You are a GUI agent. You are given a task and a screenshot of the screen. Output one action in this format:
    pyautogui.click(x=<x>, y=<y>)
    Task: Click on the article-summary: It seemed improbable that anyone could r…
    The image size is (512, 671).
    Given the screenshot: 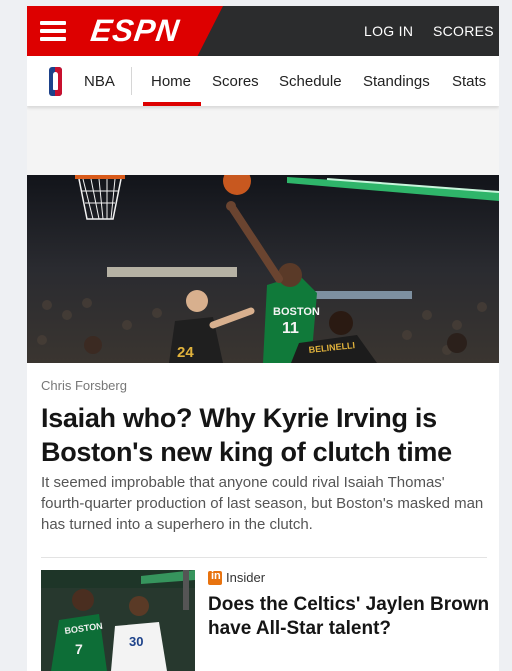 What is the action you would take?
    pyautogui.click(x=266, y=503)
    